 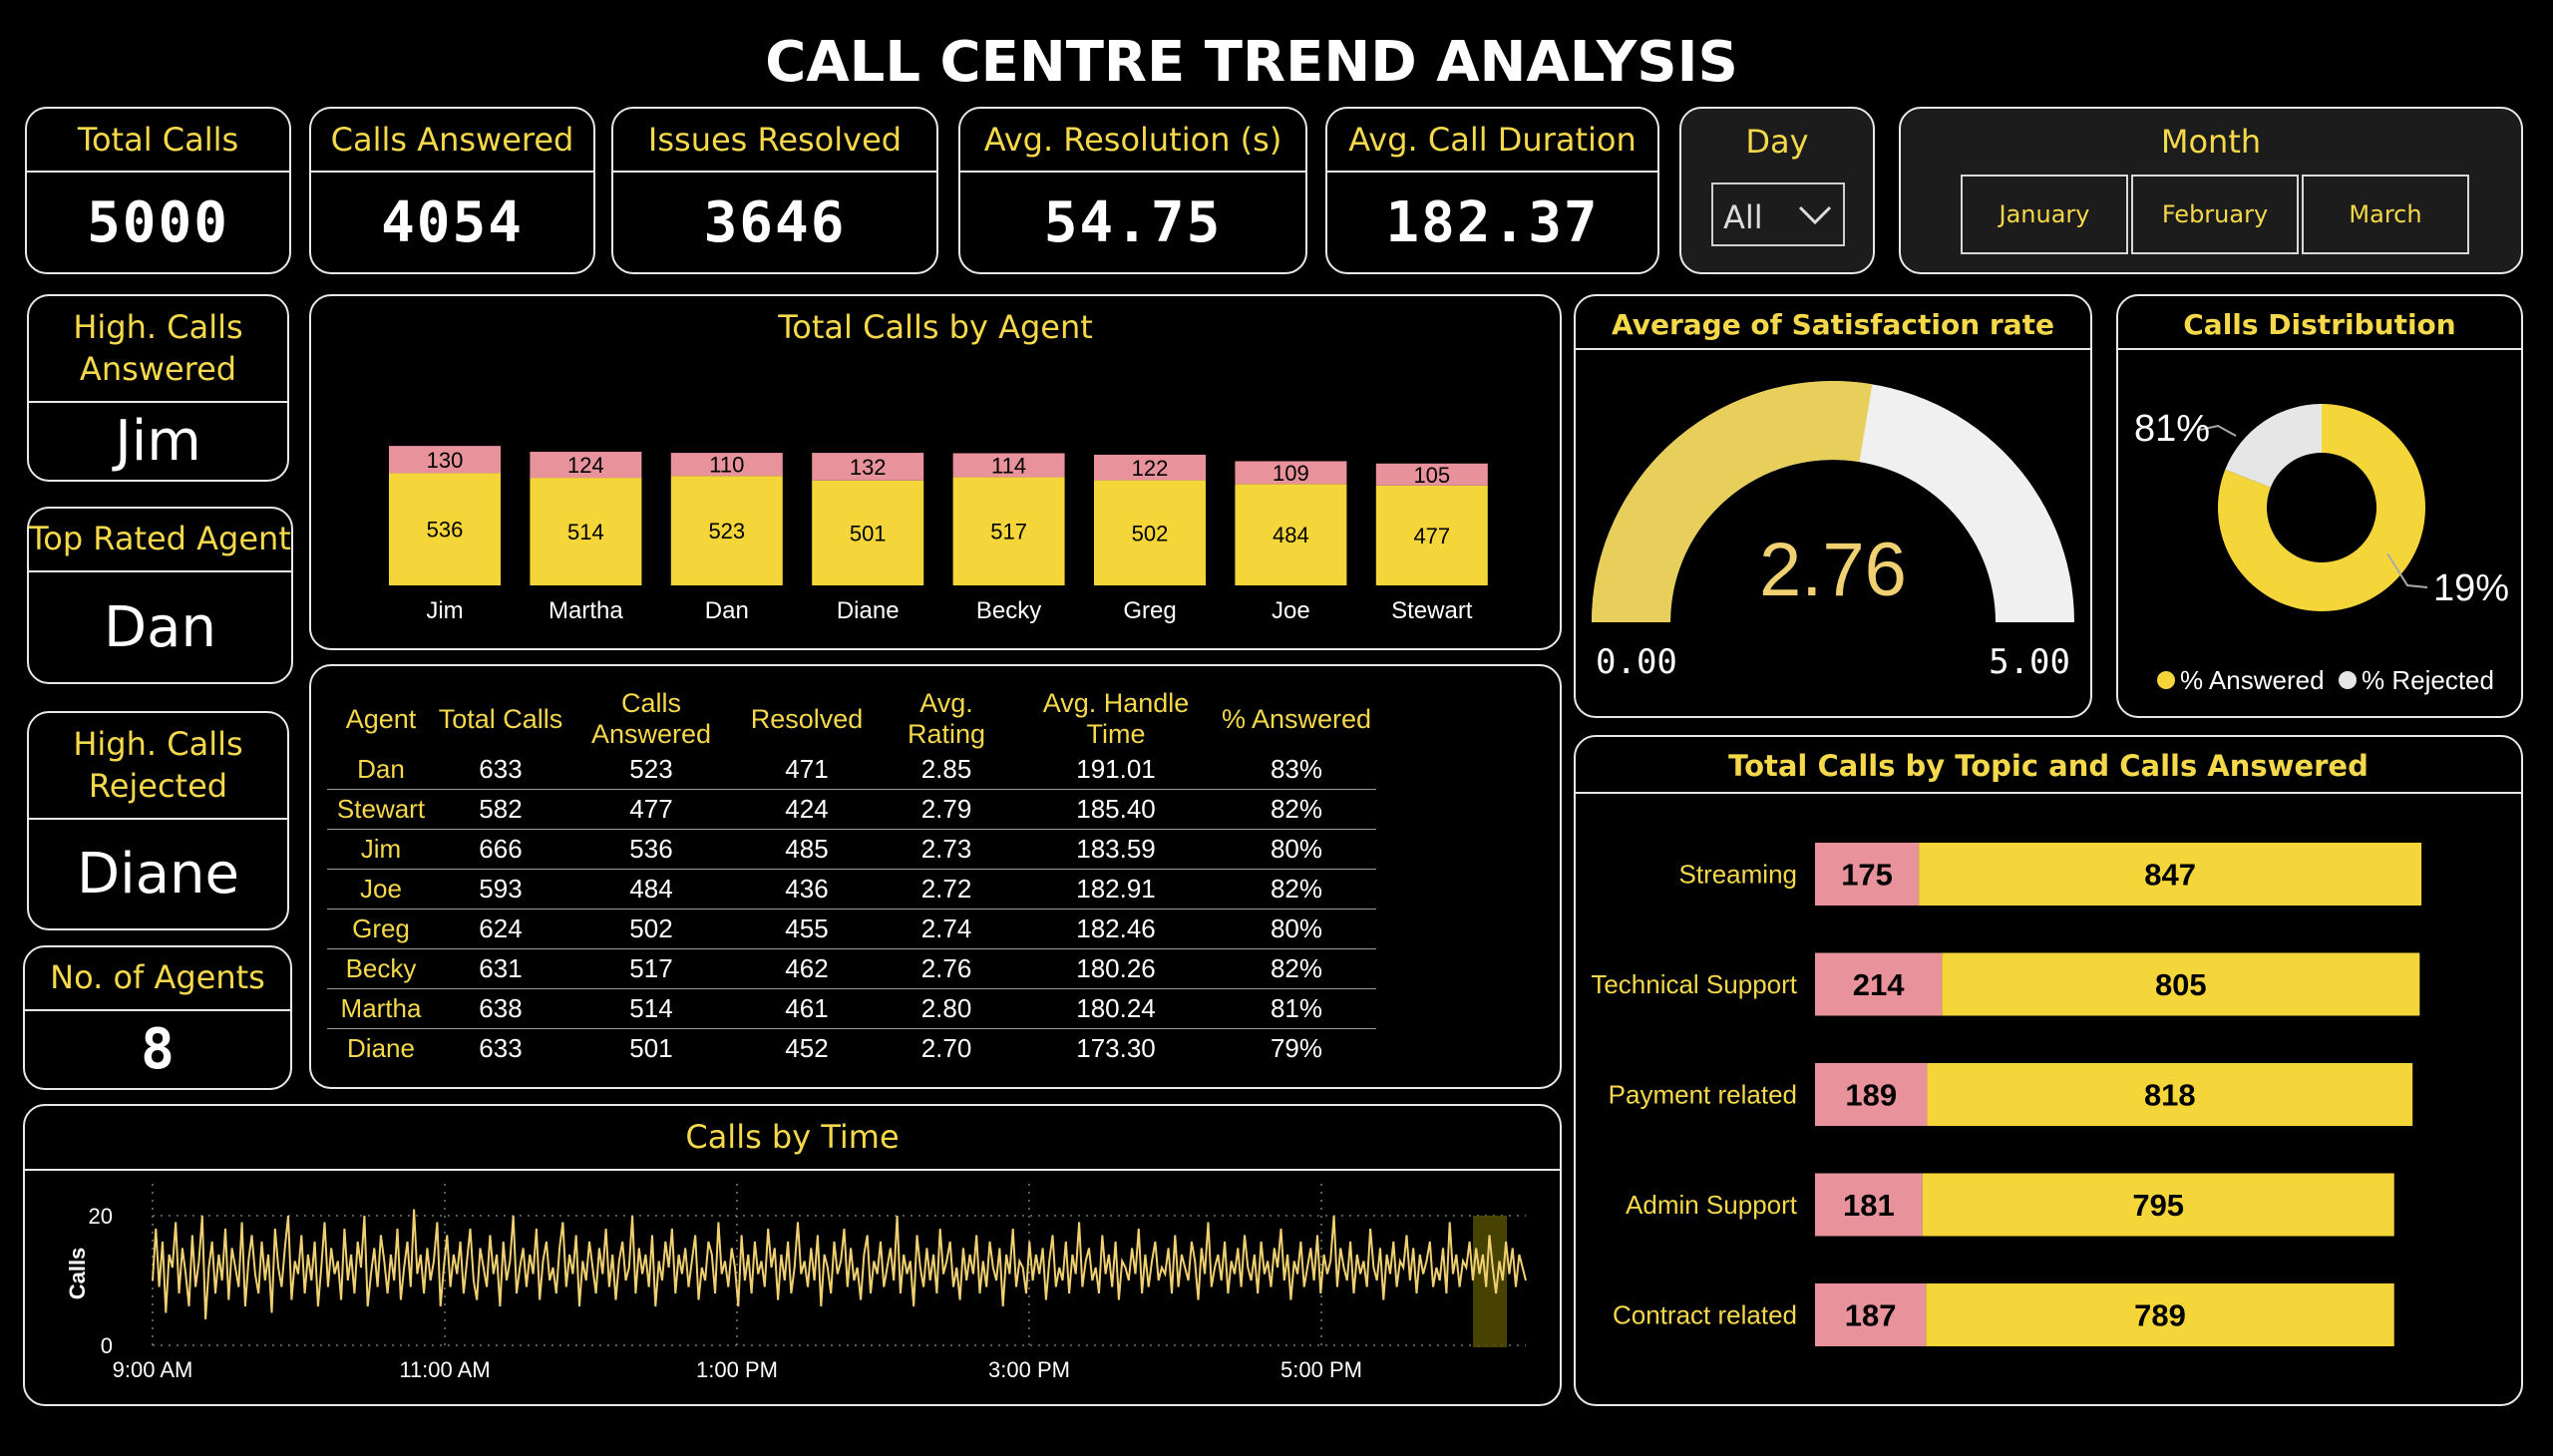 I want to click on cell: 462, so click(x=807, y=968).